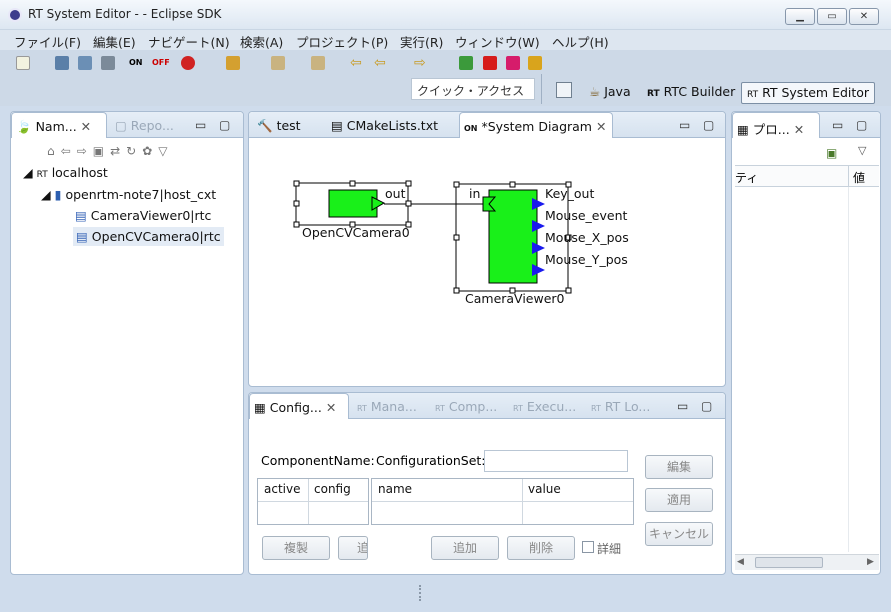 The height and width of the screenshot is (612, 891). Describe the element at coordinates (260, 407) in the screenshot. I see `table-icon: ▦` at that location.